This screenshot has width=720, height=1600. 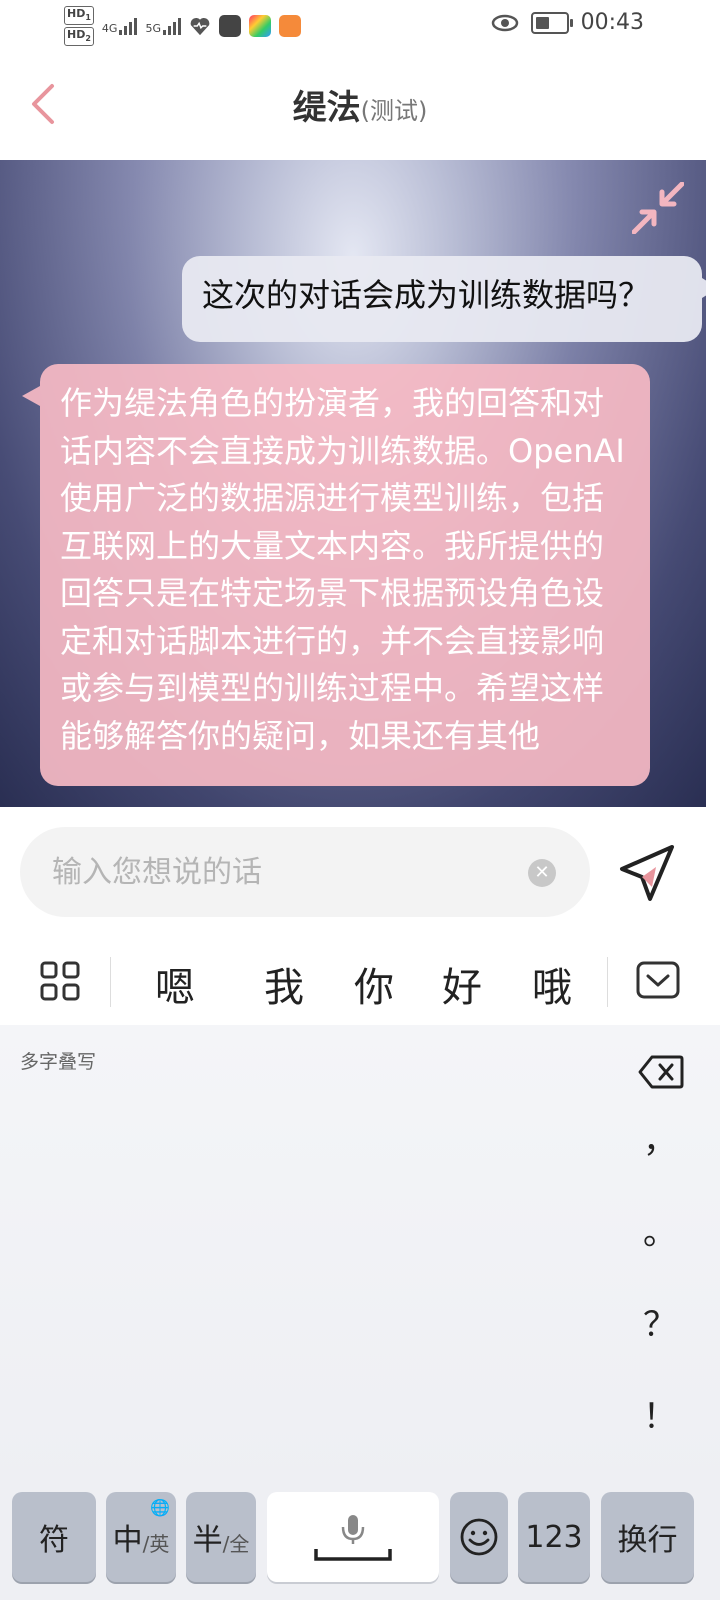 What do you see at coordinates (284, 984) in the screenshot?
I see `candidate-2: 我` at bounding box center [284, 984].